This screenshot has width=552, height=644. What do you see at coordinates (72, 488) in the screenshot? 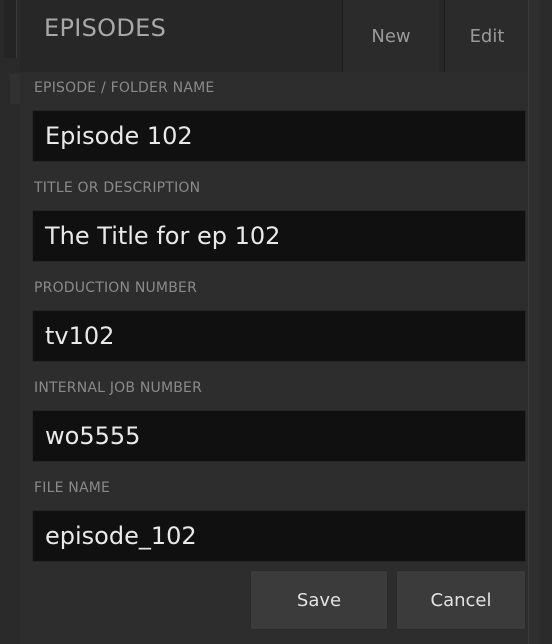
I see `file-name-label: FILE NAME` at bounding box center [72, 488].